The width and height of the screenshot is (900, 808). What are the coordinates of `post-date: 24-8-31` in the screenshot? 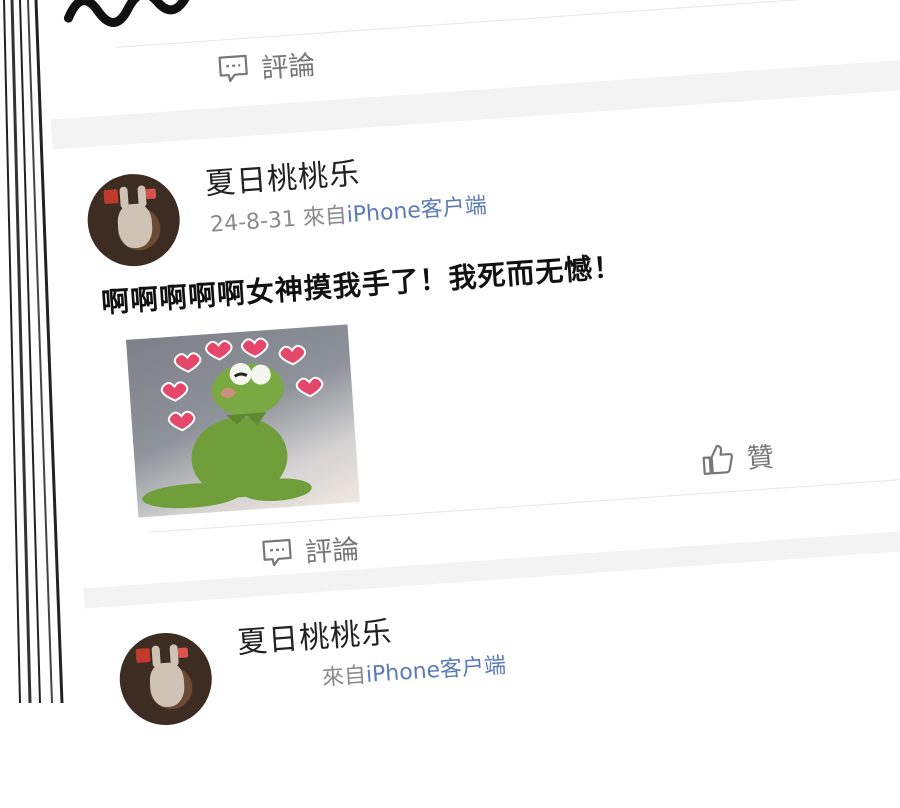 It's located at (253, 222).